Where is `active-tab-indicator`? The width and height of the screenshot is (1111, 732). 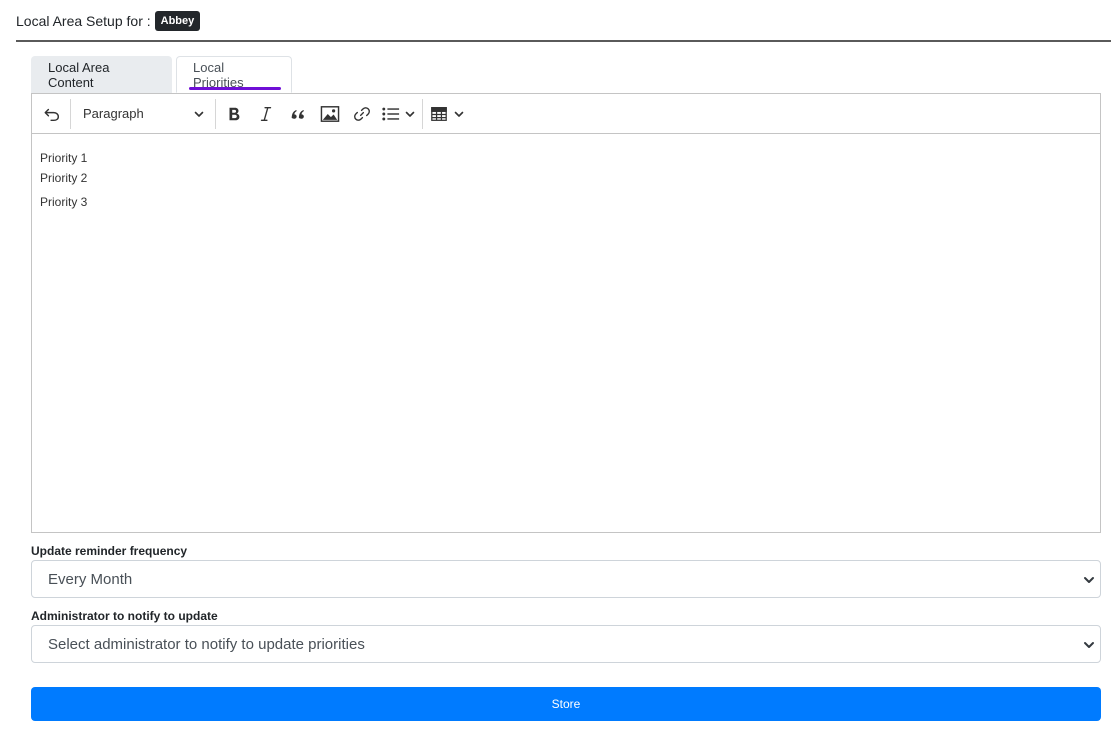
active-tab-indicator is located at coordinates (235, 88).